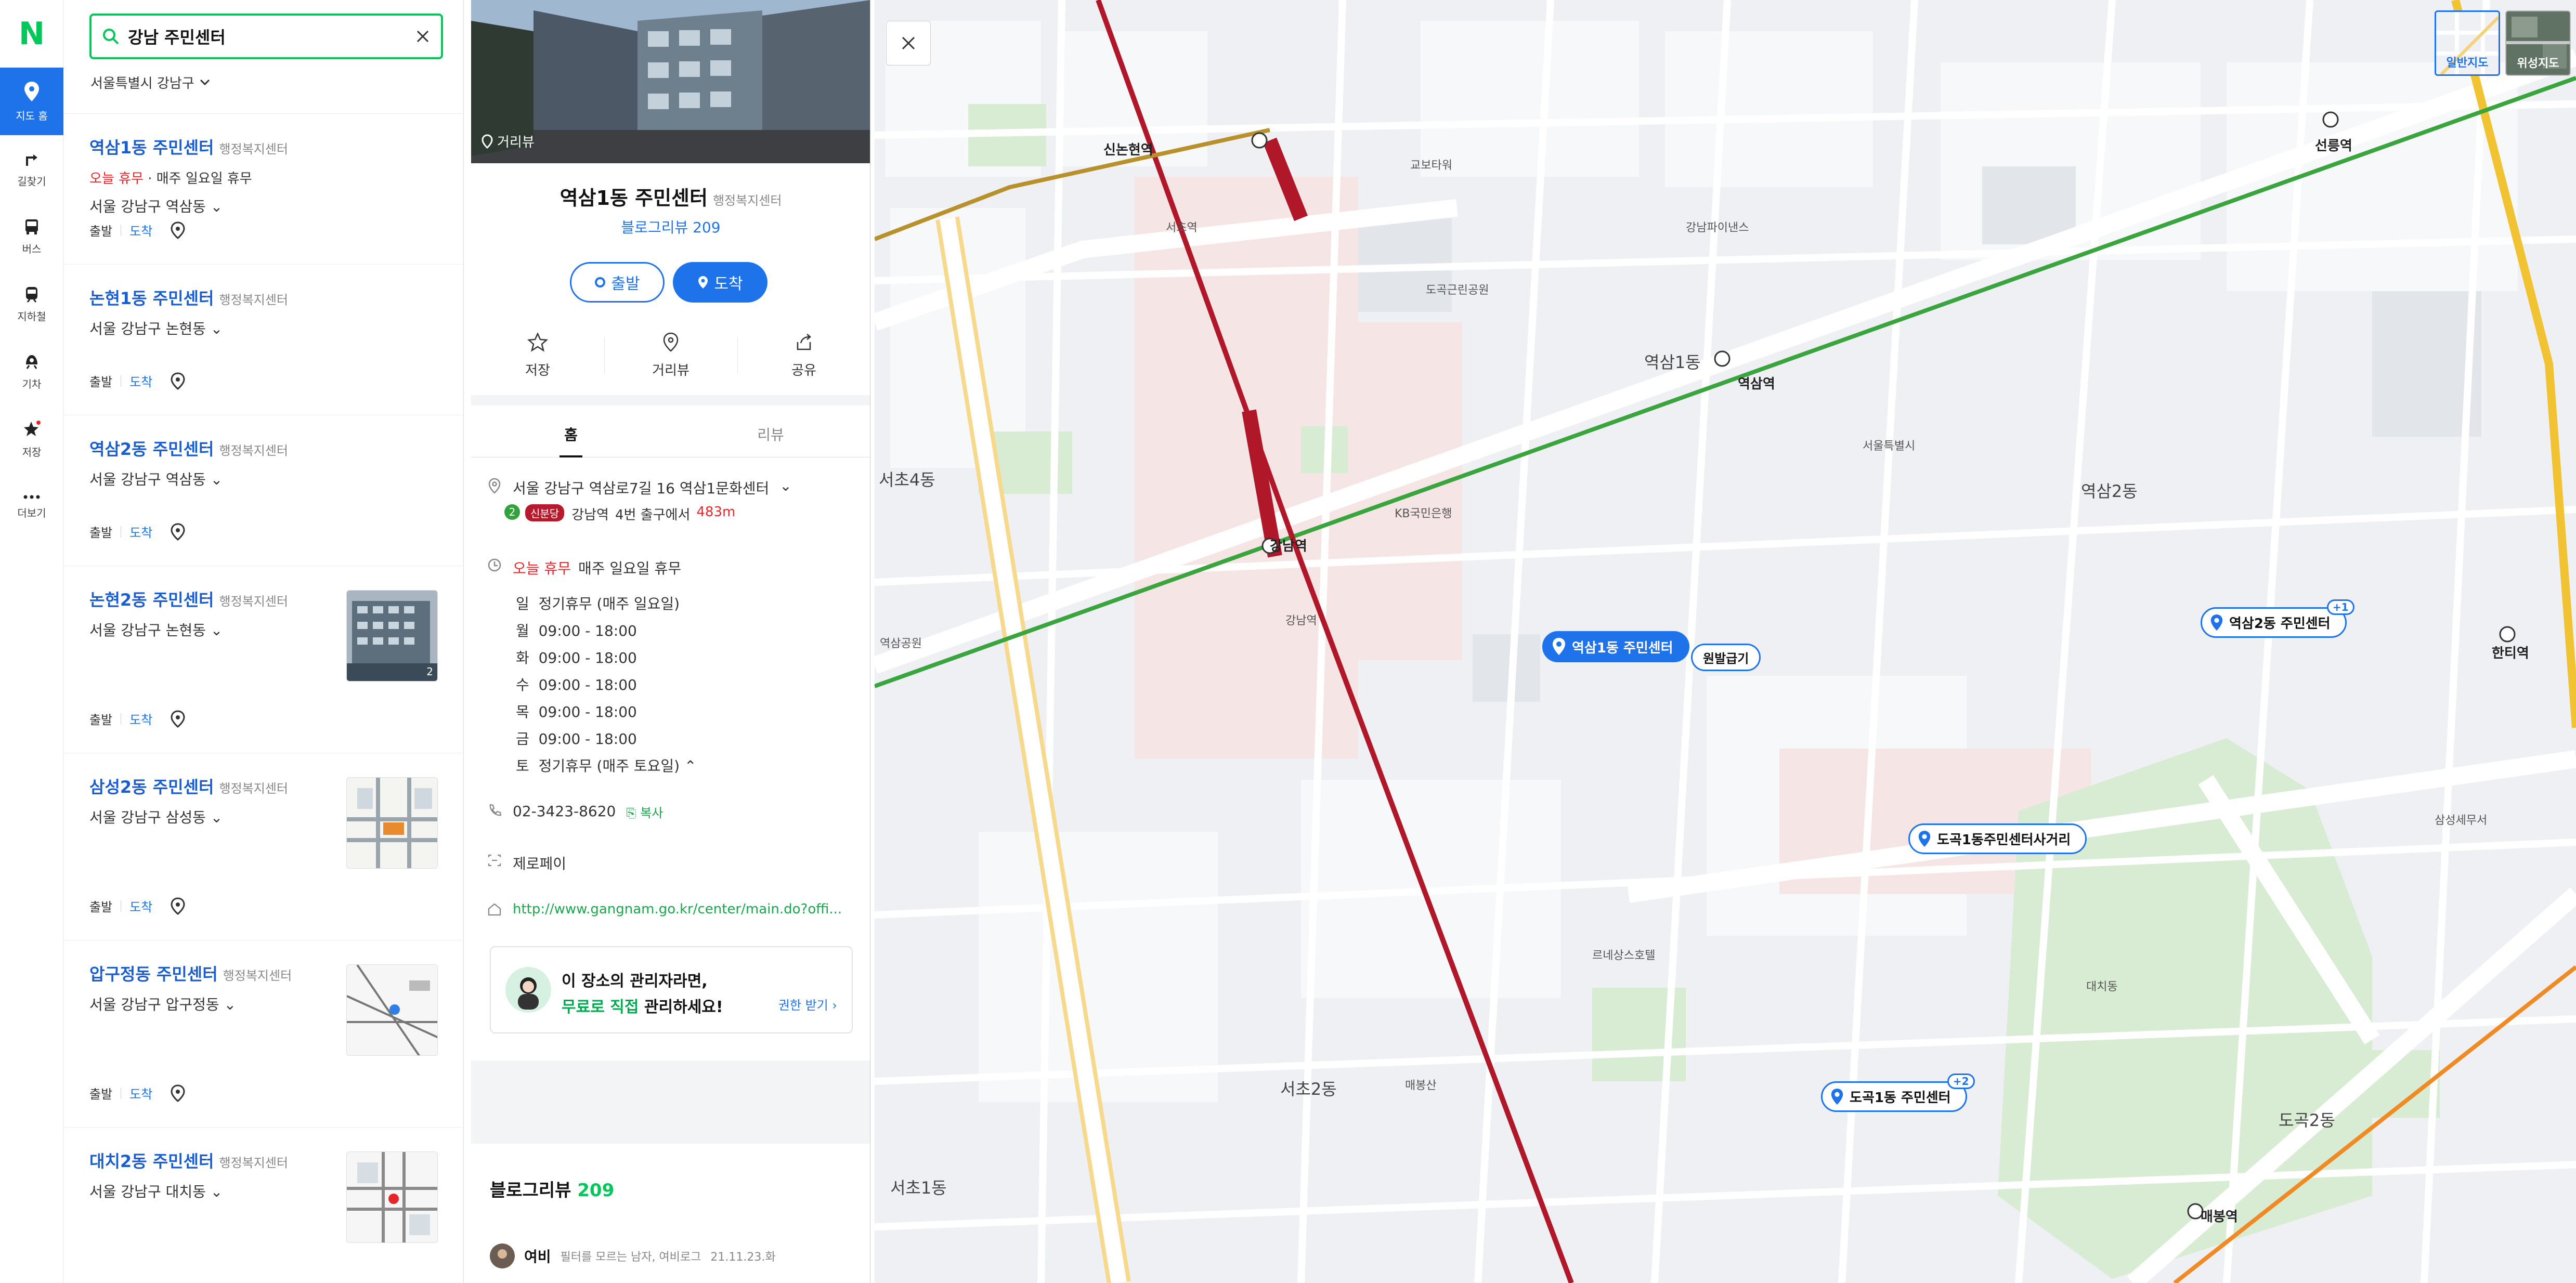 This screenshot has height=1283, width=2576. What do you see at coordinates (785, 485) in the screenshot?
I see `chevron-down-icon: ⌄` at bounding box center [785, 485].